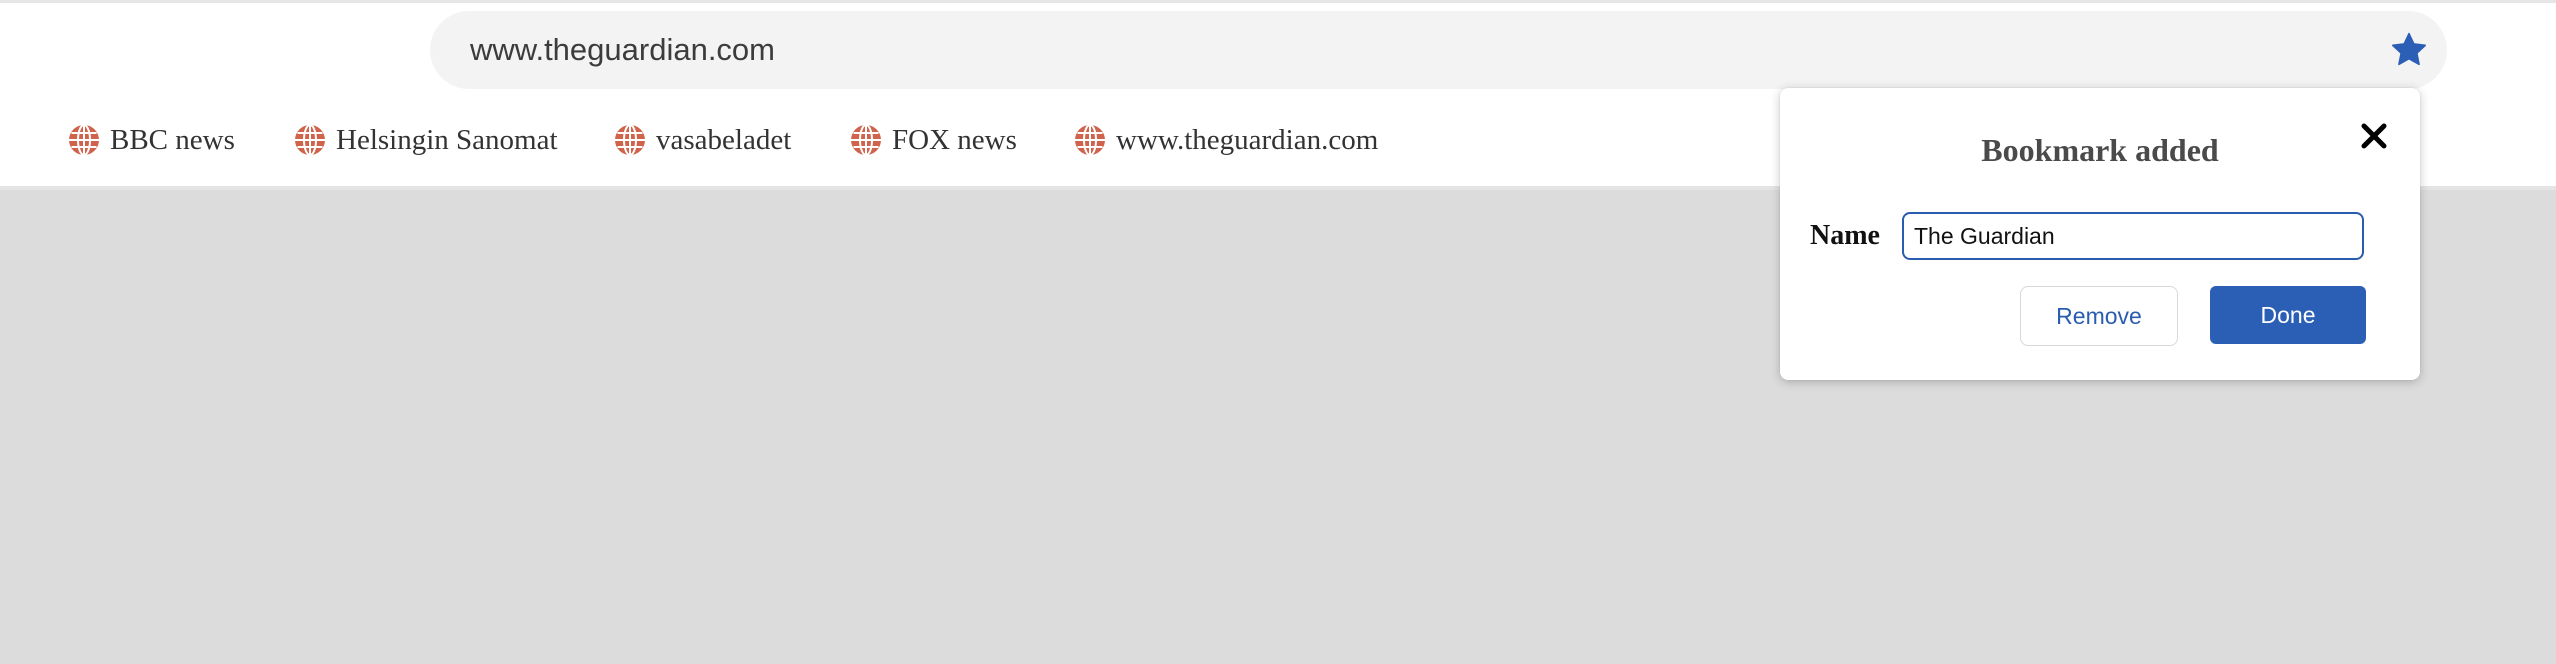 The height and width of the screenshot is (664, 2556). Describe the element at coordinates (954, 139) in the screenshot. I see `bookmark-label: FOX news` at that location.